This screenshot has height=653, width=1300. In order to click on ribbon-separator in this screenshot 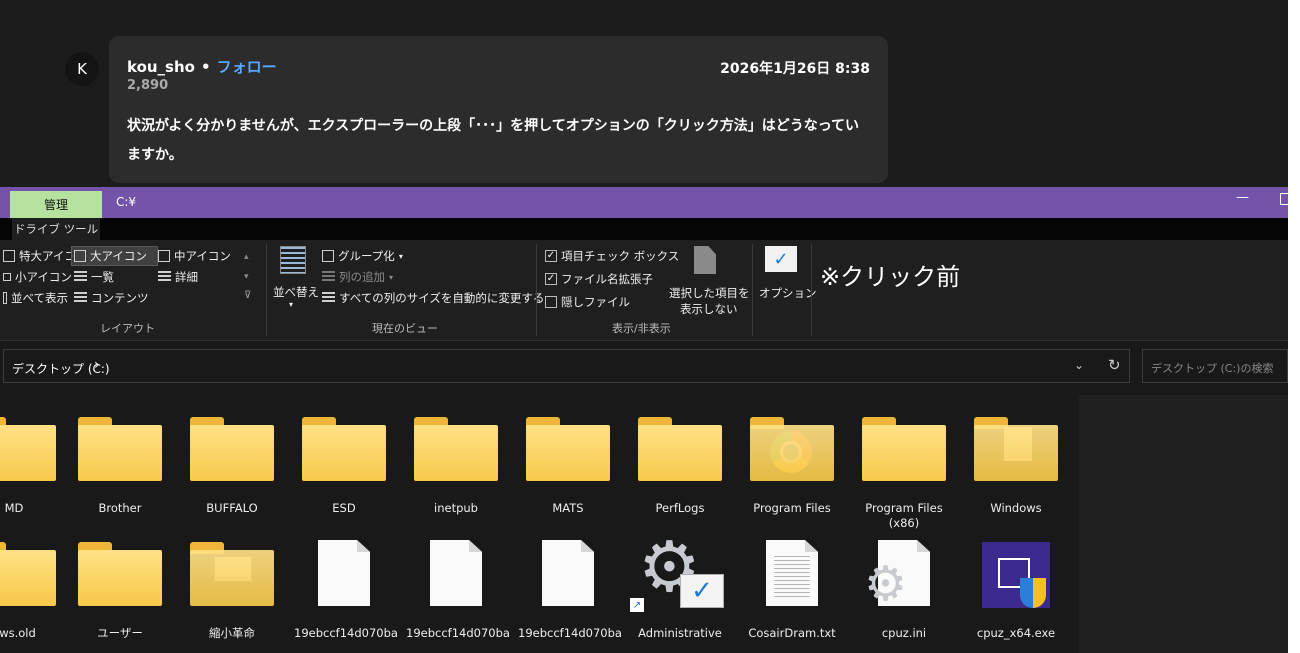, I will do `click(266, 290)`.